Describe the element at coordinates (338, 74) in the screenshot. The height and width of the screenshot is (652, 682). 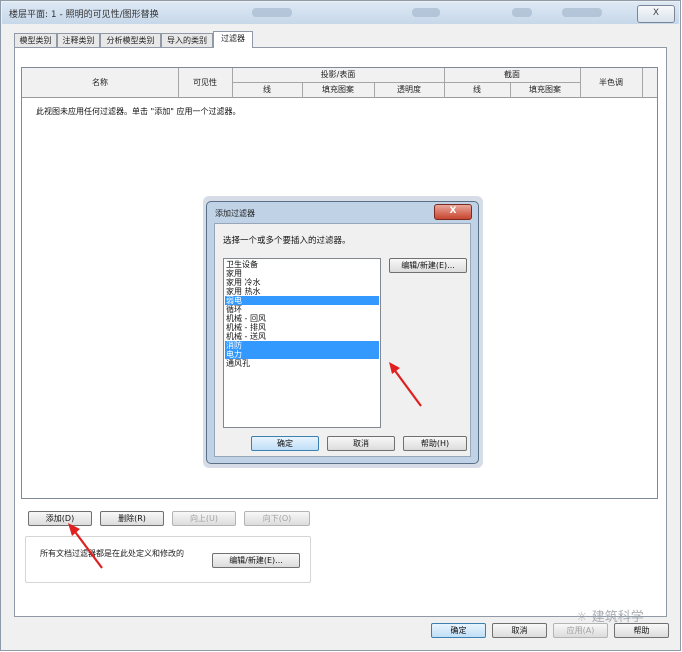
I see `column-group-projection: 投影/表面` at that location.